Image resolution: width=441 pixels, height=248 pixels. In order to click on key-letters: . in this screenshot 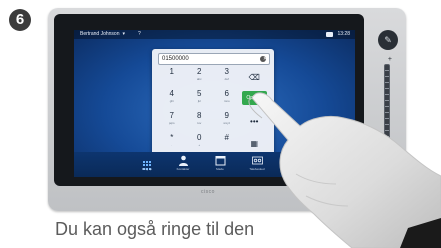, I will do `click(172, 145)`.